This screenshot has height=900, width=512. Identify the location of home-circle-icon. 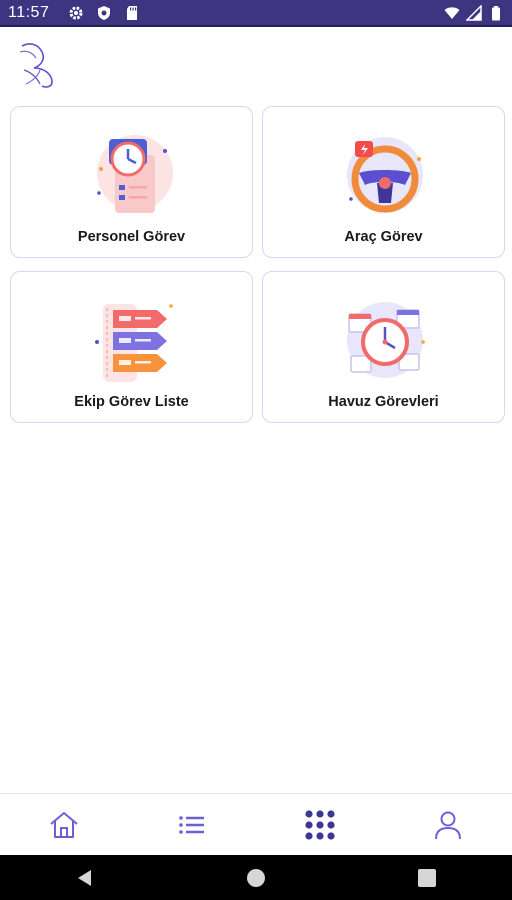
(255, 877).